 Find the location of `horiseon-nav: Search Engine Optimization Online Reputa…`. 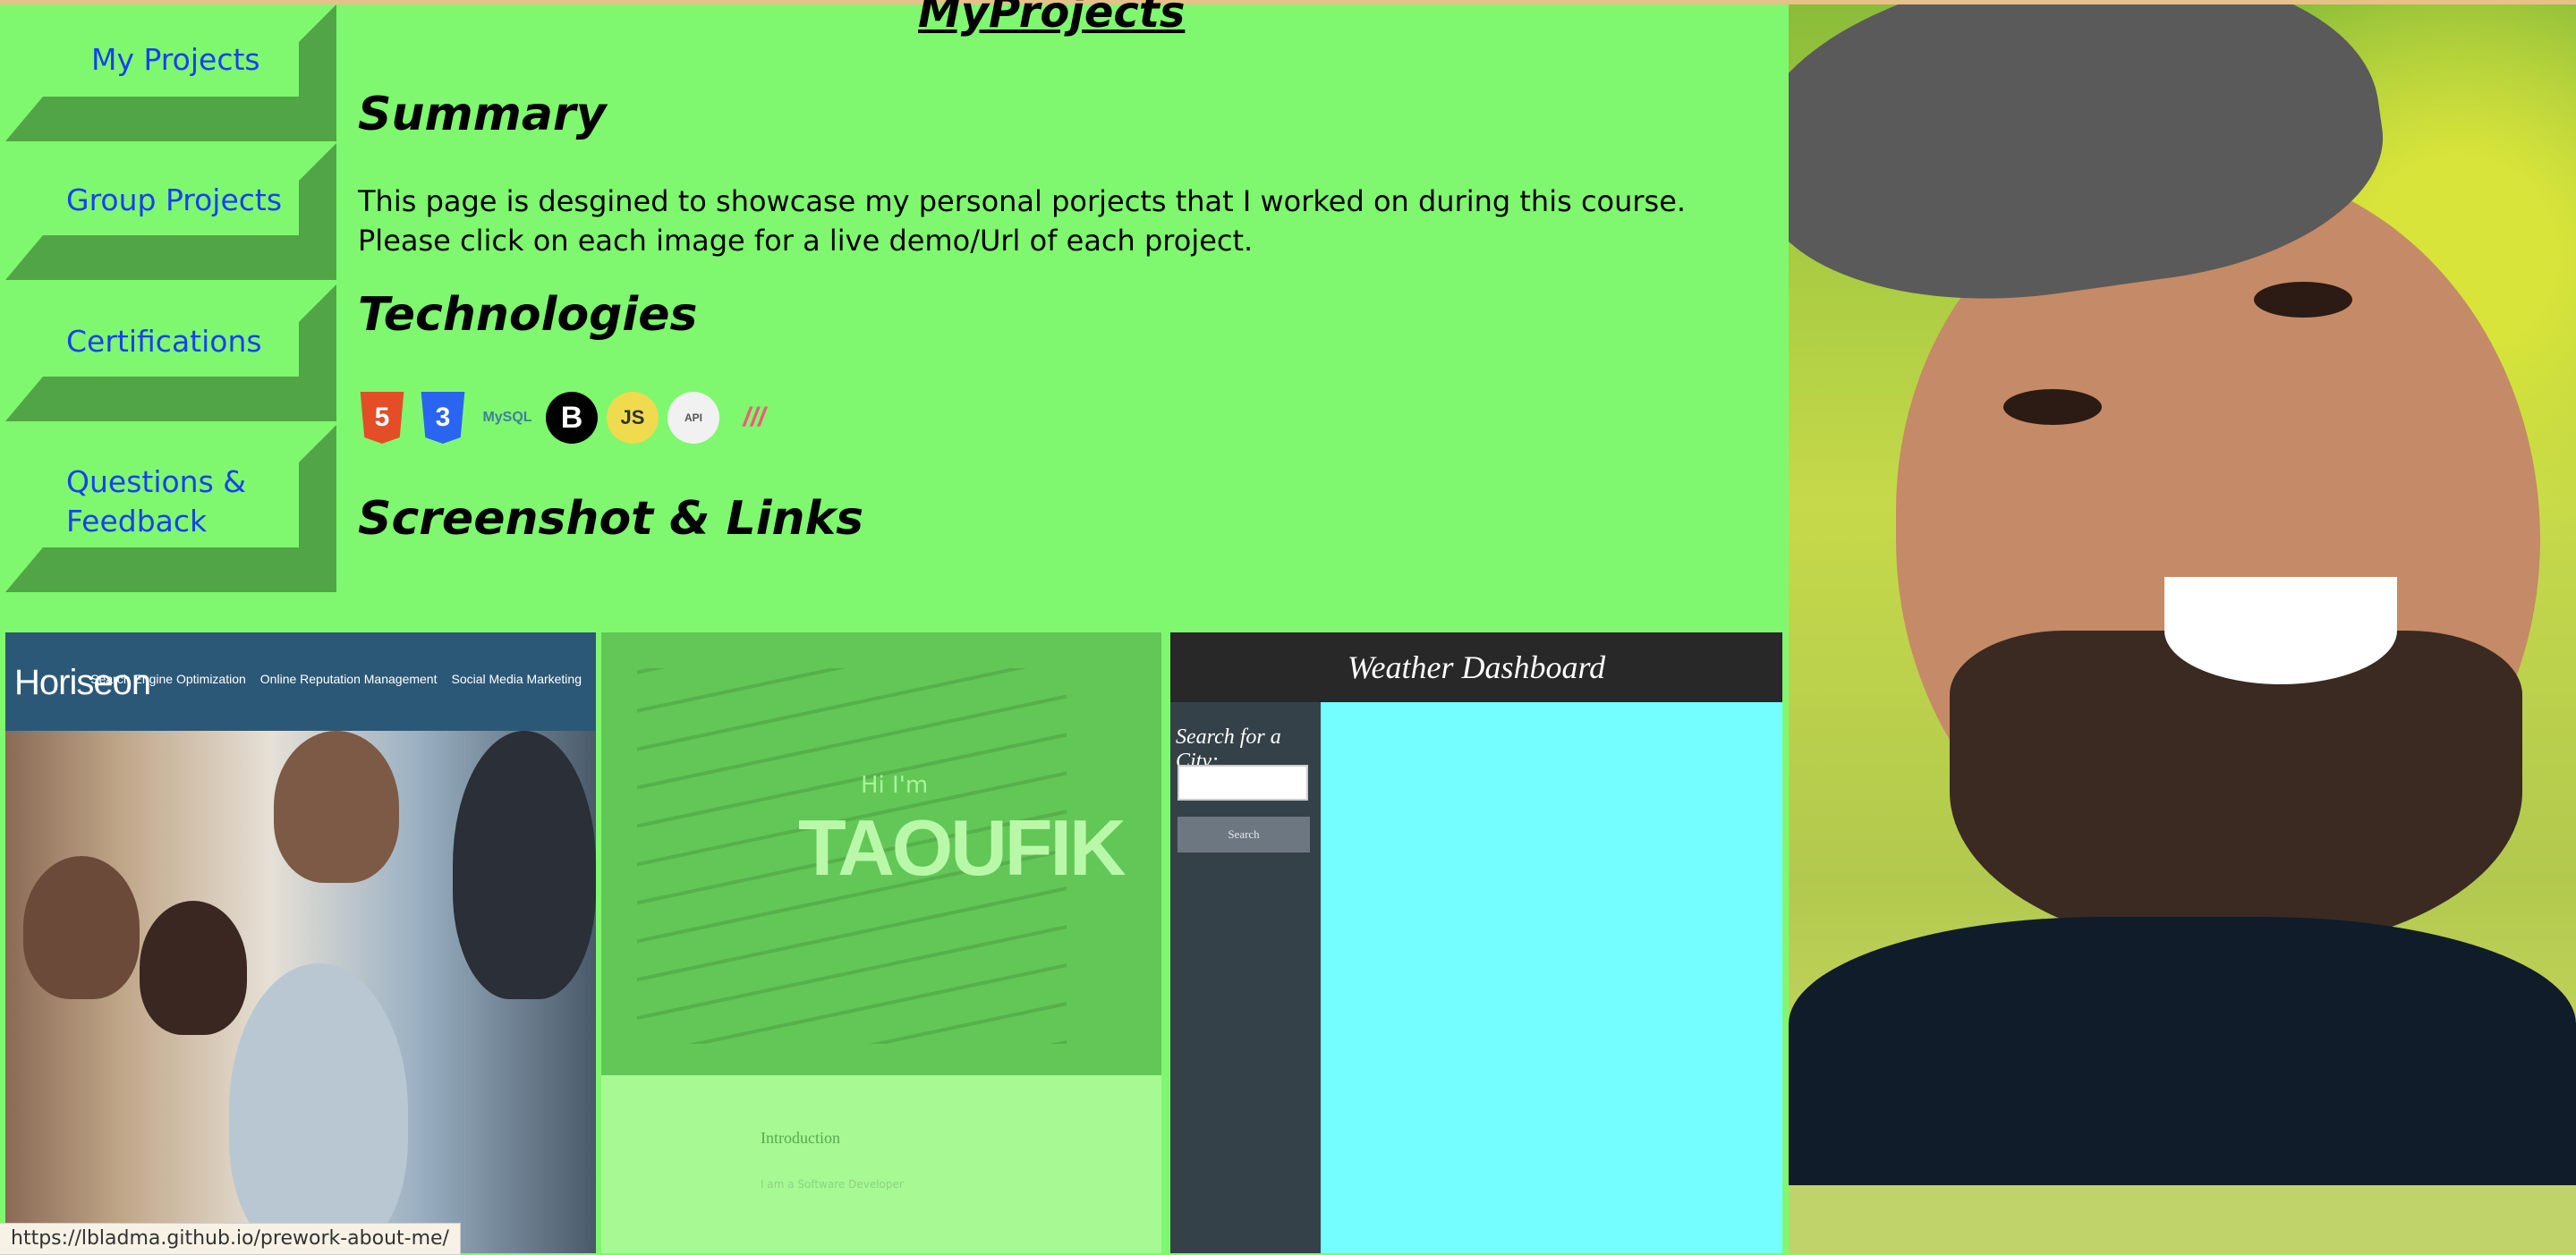

horiseon-nav: Search Engine Optimization Online Reputa… is located at coordinates (336, 679).